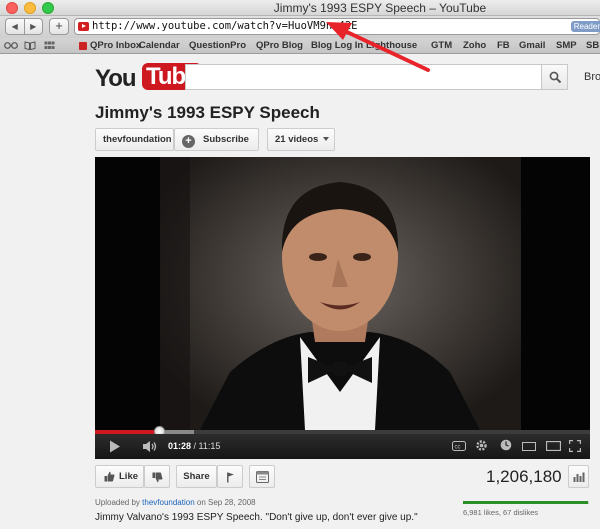  Describe the element at coordinates (134, 139) in the screenshot. I see `channel-name-button: thevfoundation` at that location.